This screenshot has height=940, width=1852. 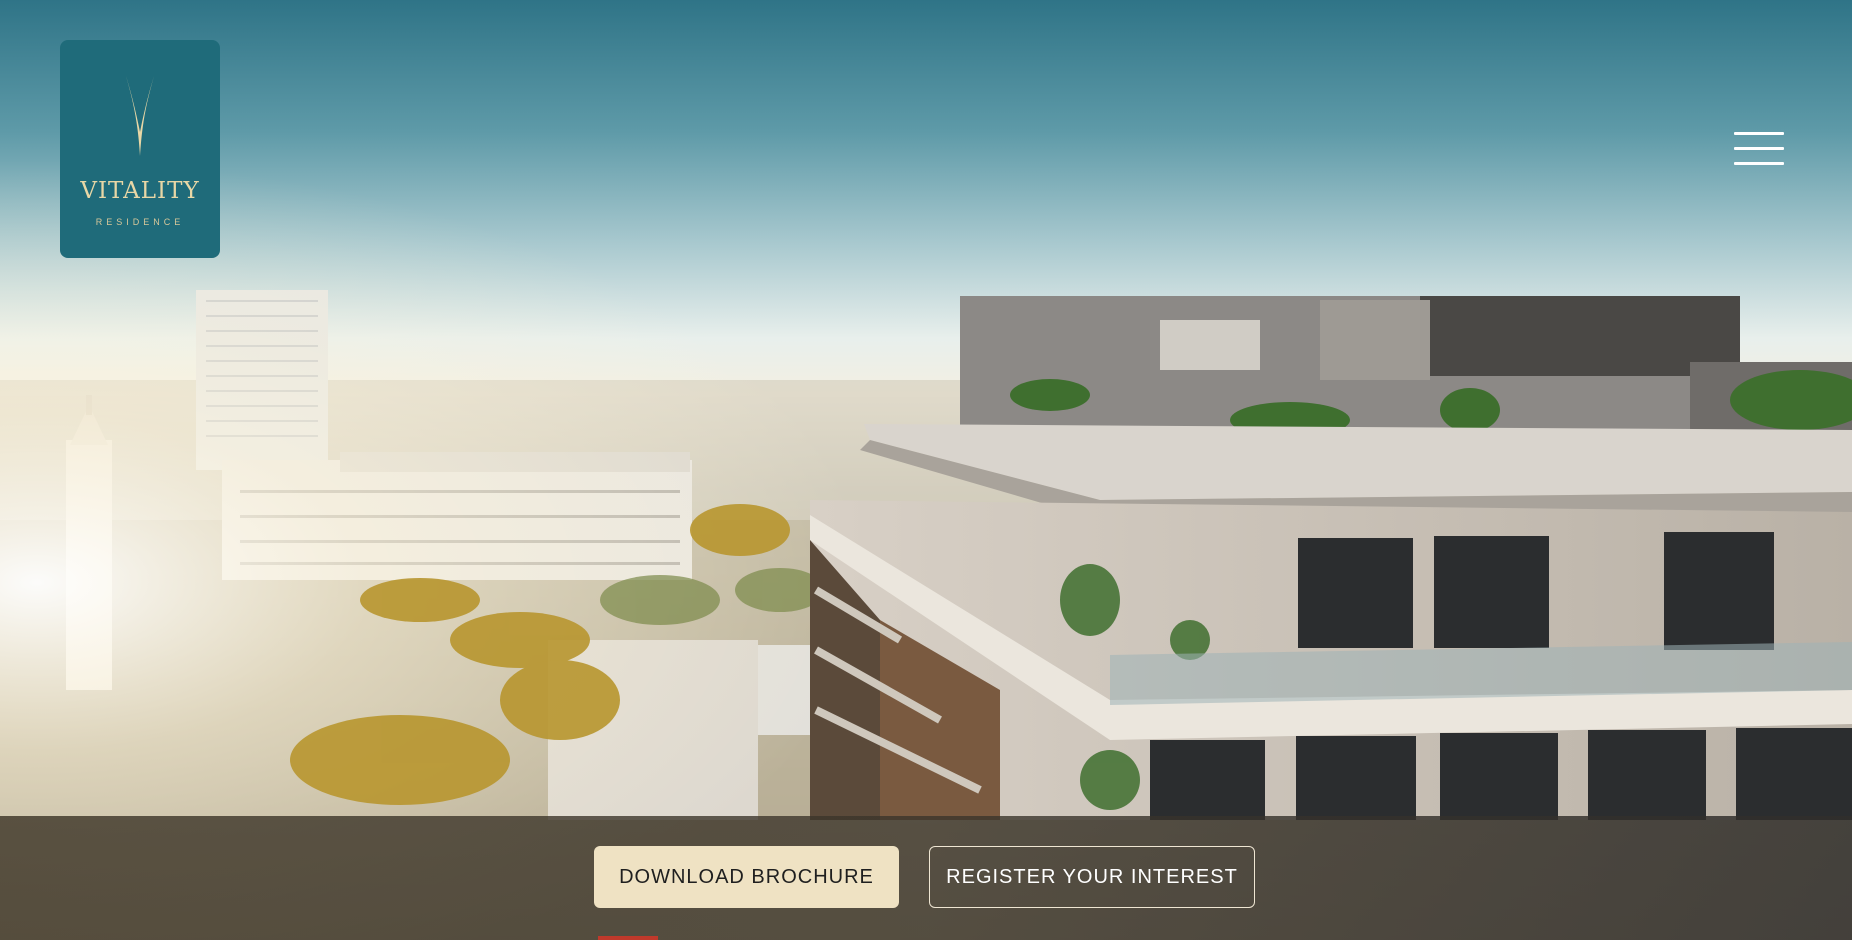 I want to click on site-logo: VITALITY RESIDENCE, so click(x=140, y=149).